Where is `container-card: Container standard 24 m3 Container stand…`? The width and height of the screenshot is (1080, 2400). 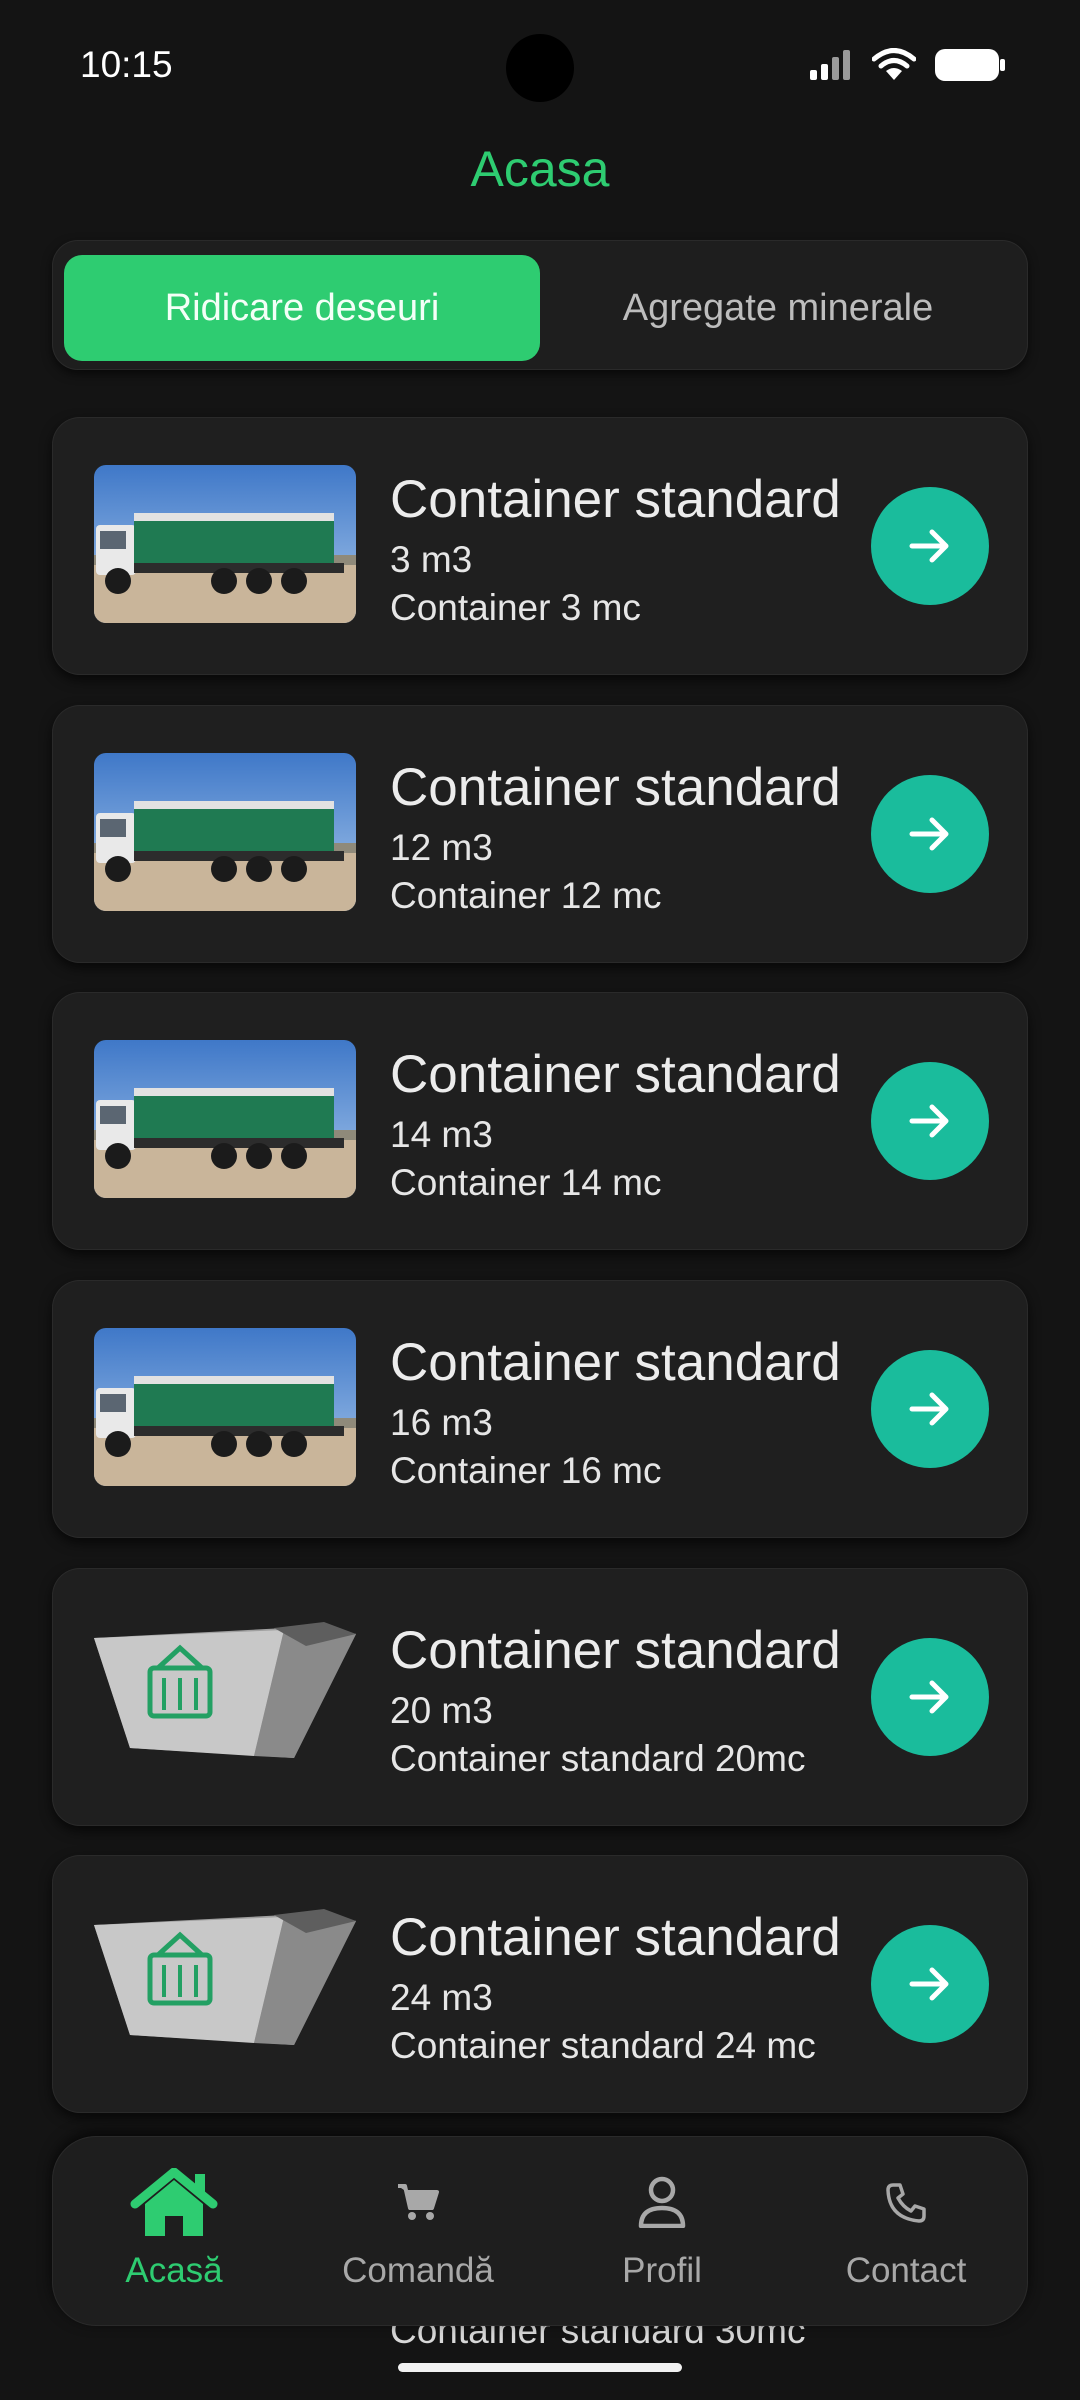 container-card: Container standard 24 m3 Container stand… is located at coordinates (540, 1984).